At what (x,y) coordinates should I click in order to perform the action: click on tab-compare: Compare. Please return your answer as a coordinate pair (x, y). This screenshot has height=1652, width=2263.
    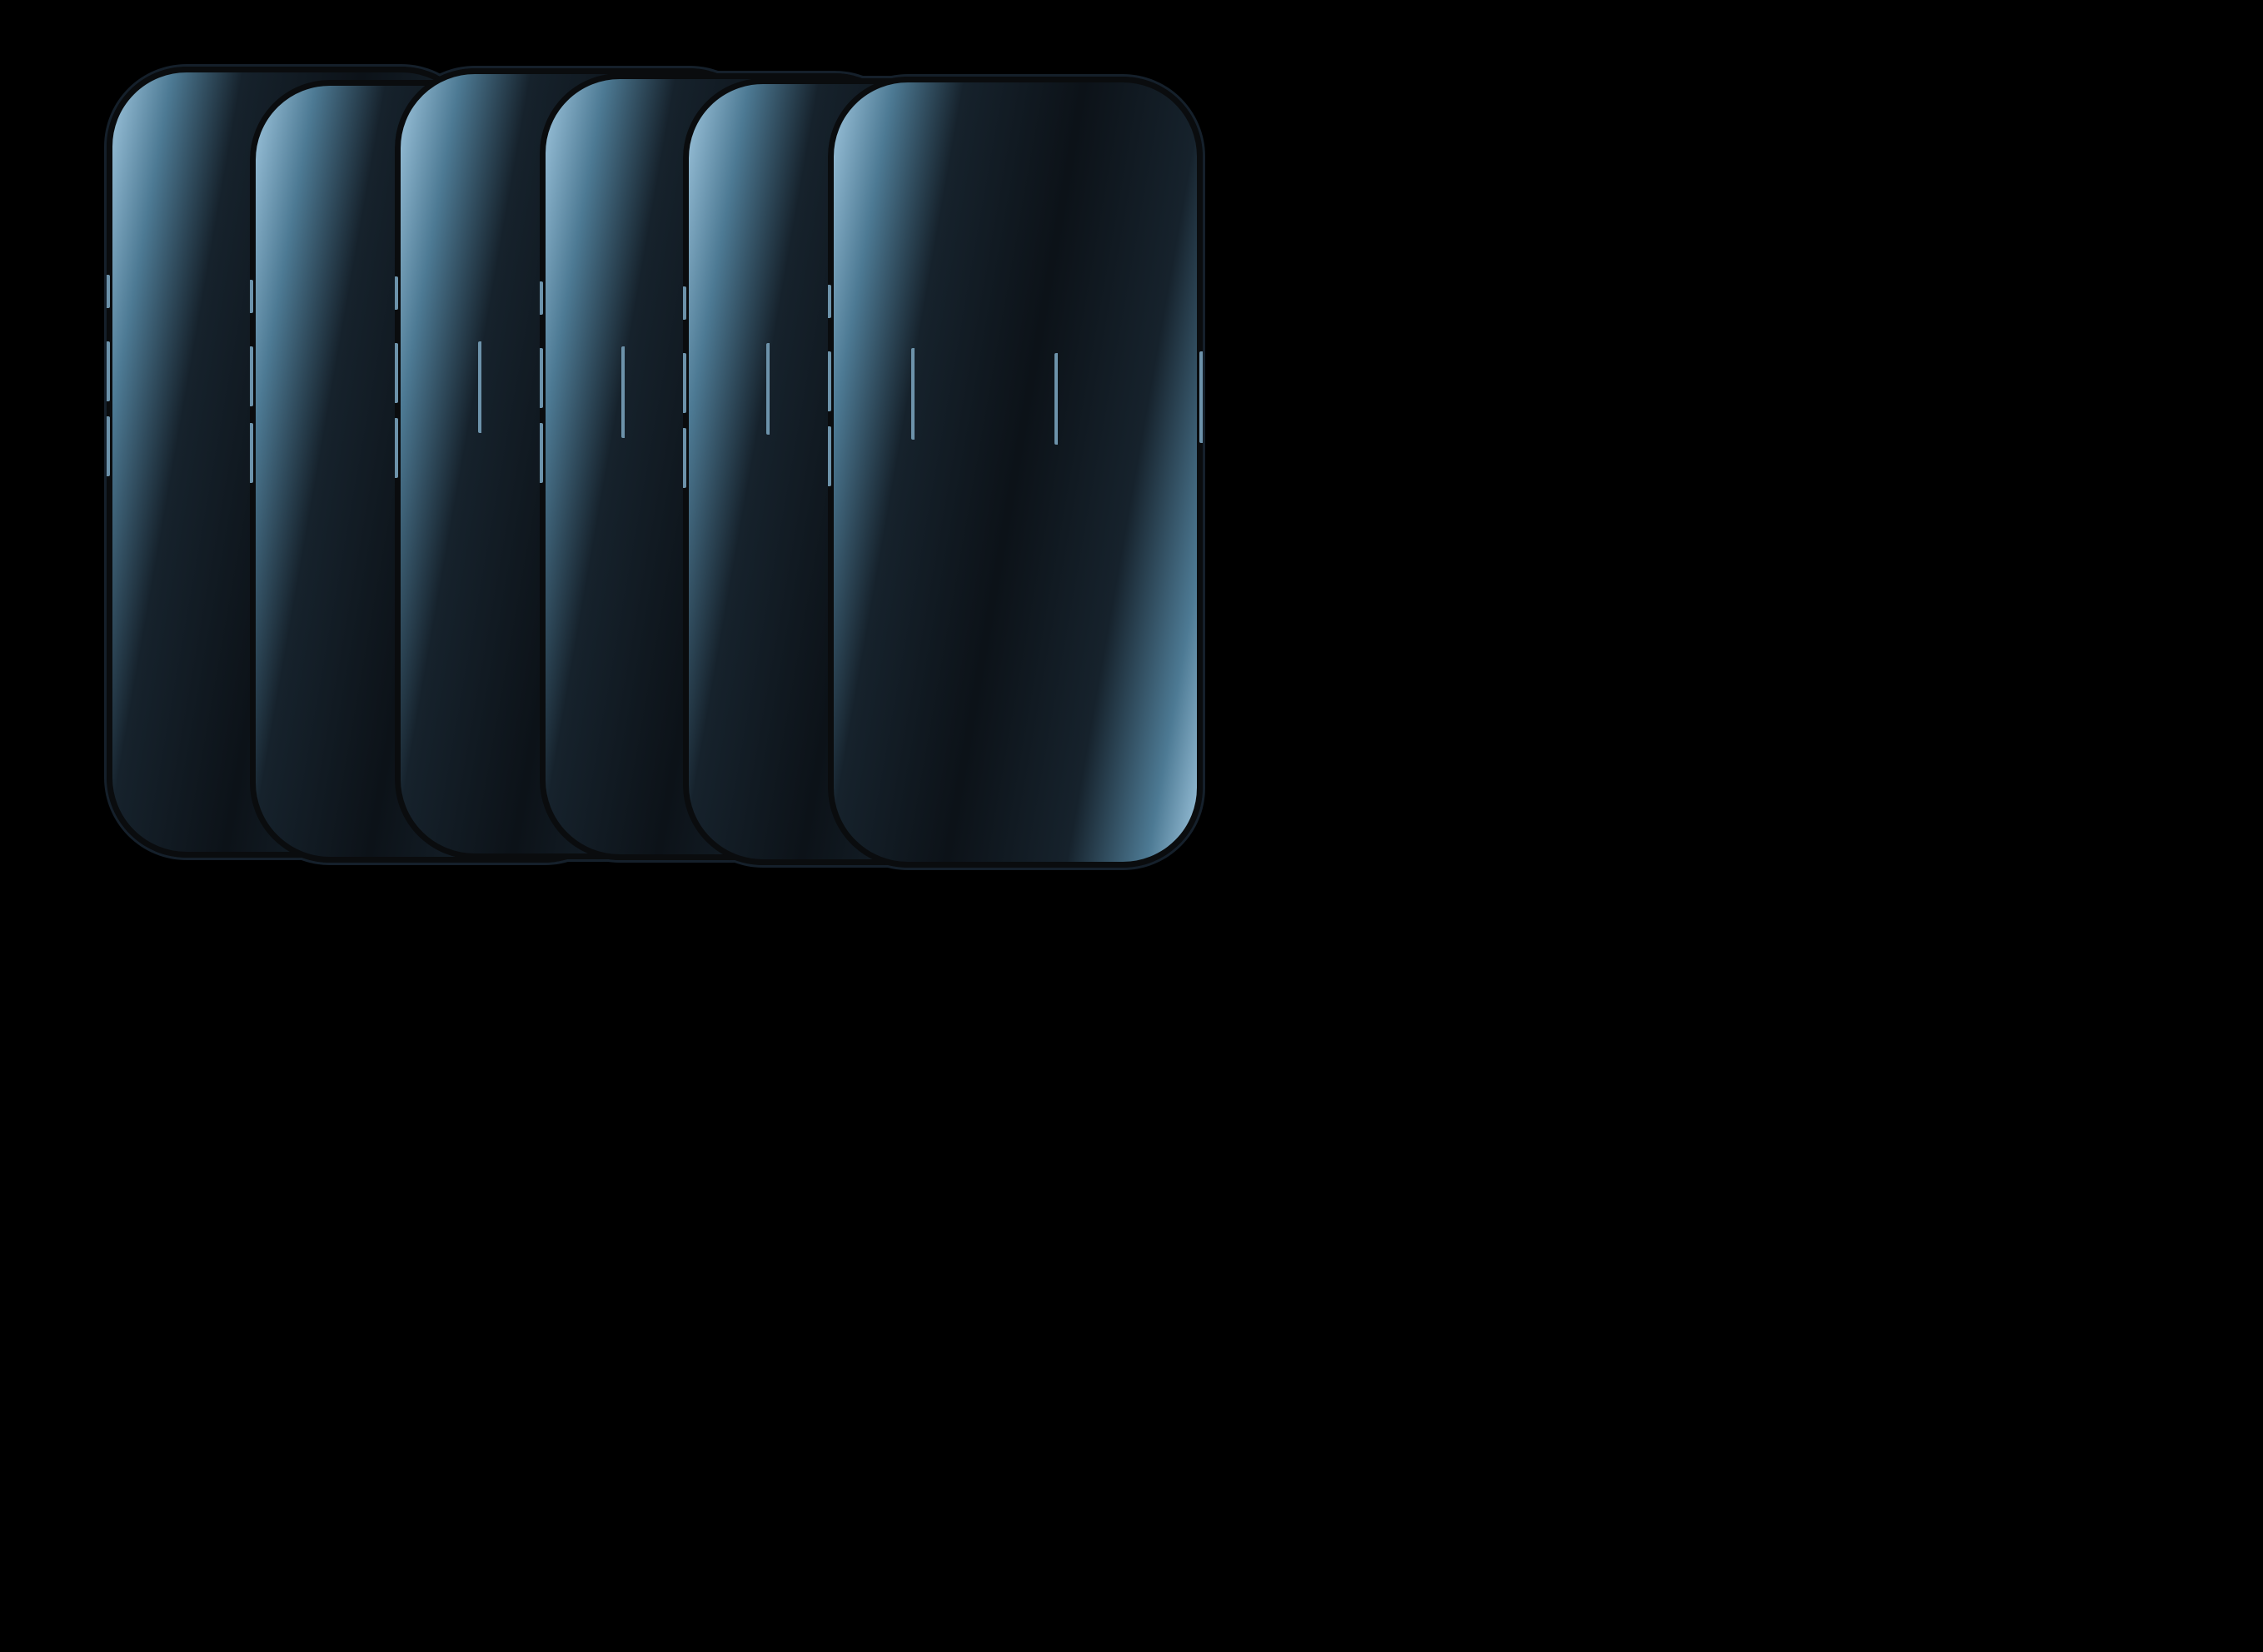
    Looking at the image, I should click on (1015, 191).